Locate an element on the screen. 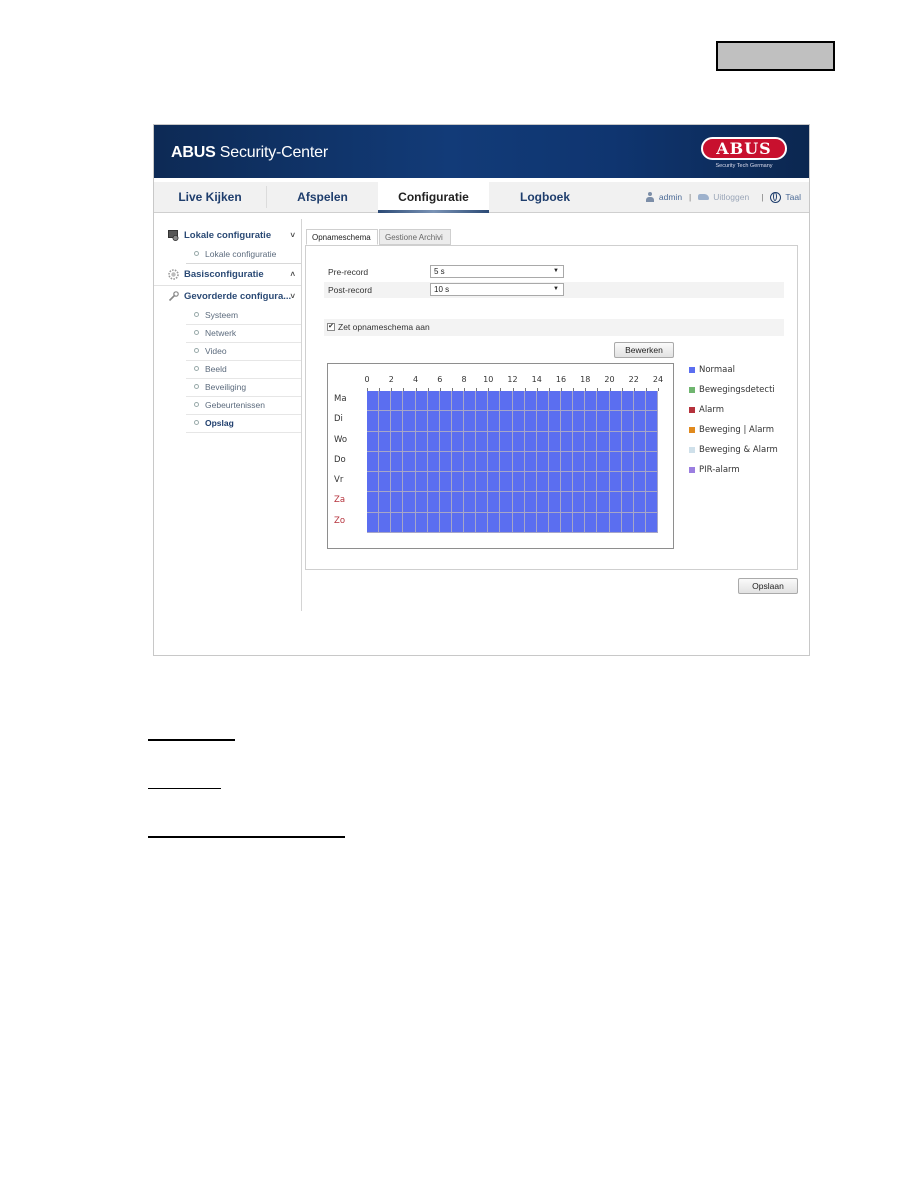 This screenshot has height=1188, width=918. sidebar-item-beeld: Beeld is located at coordinates (243, 370).